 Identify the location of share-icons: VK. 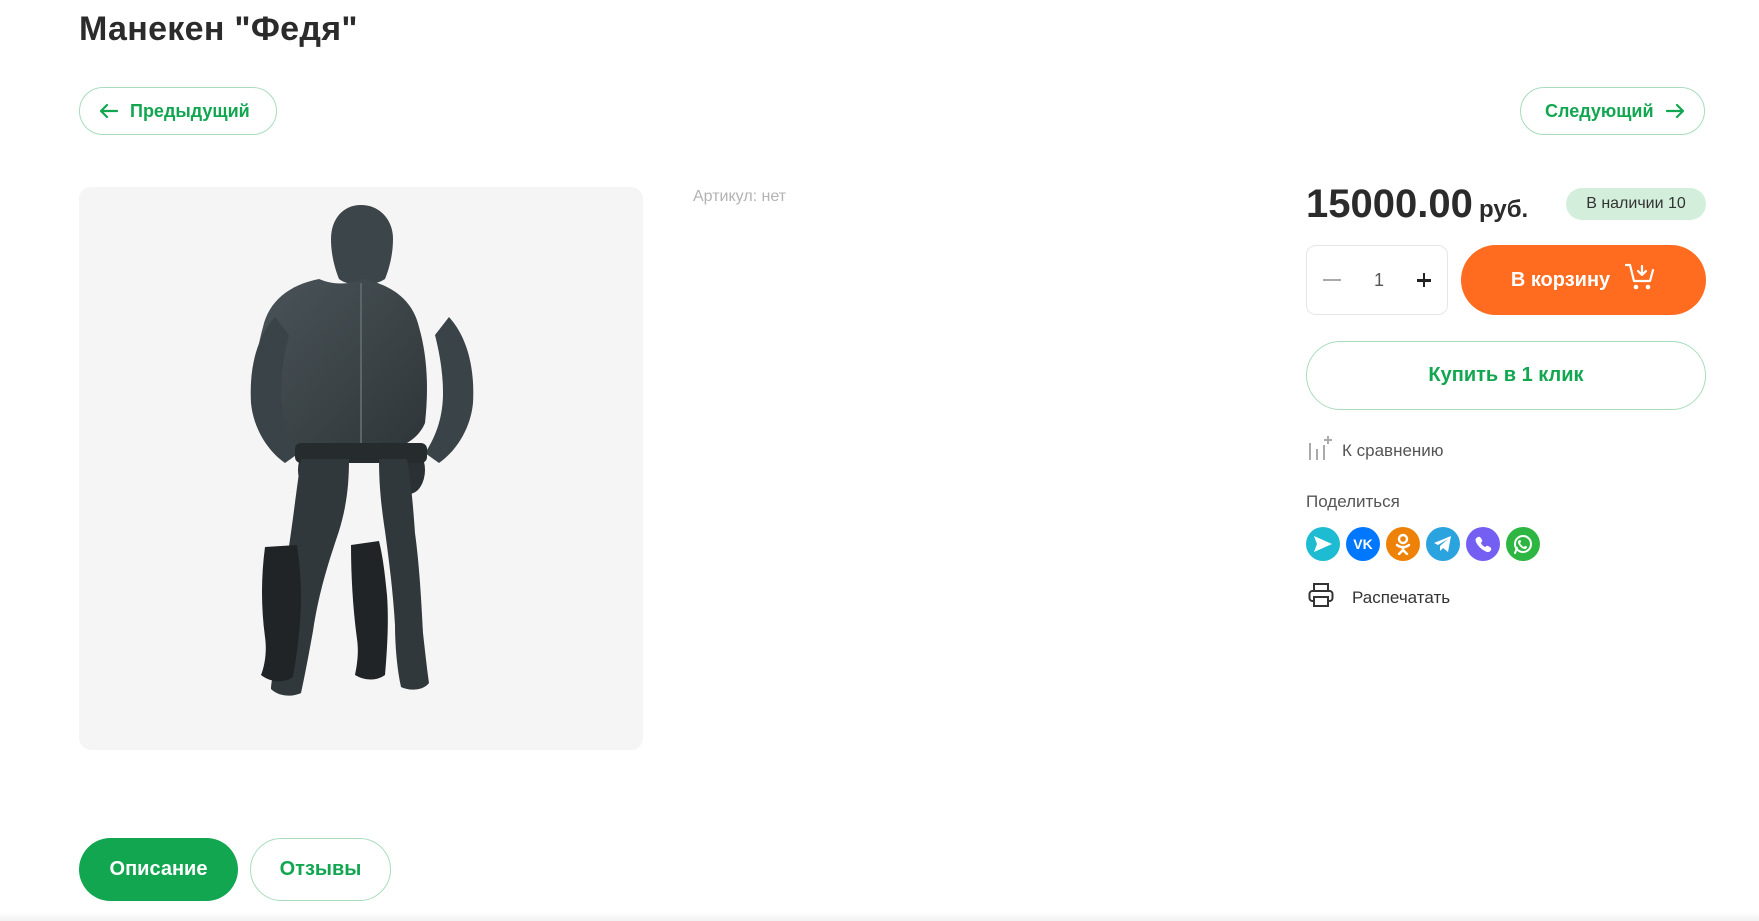
(1423, 544).